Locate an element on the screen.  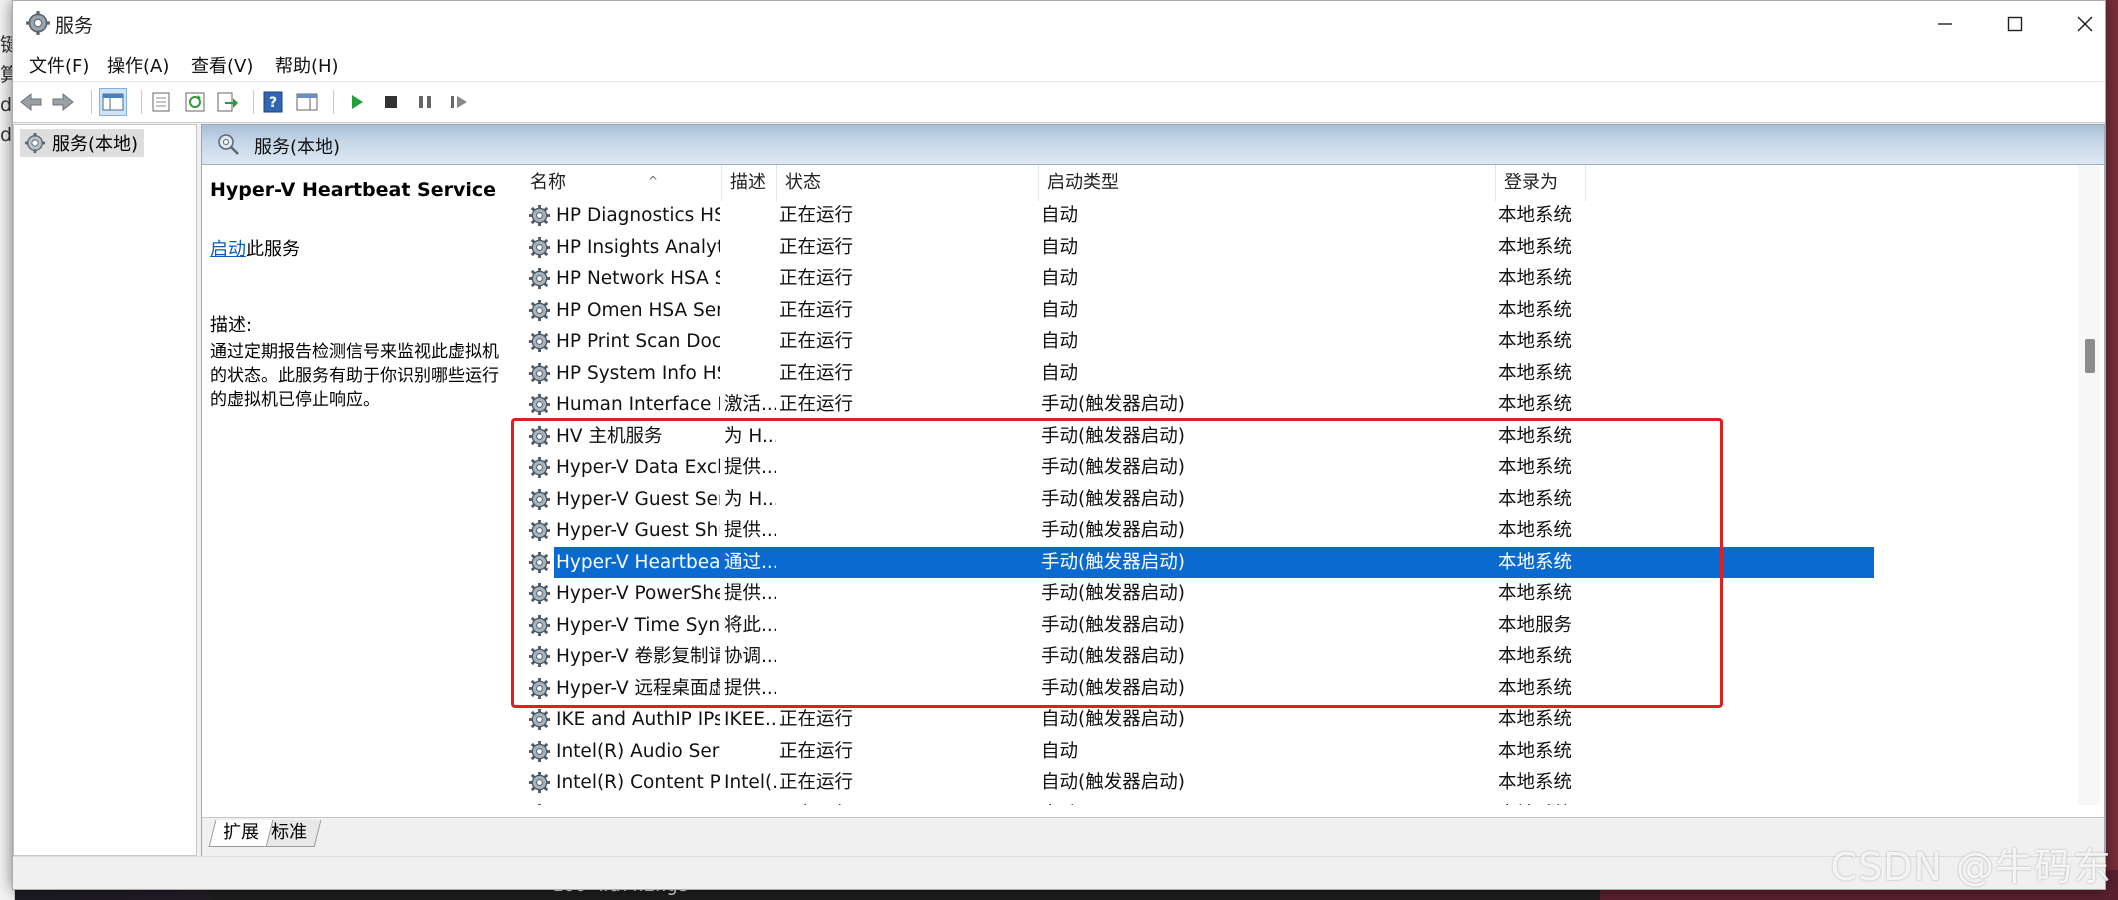
maximize-button is located at coordinates (2015, 24).